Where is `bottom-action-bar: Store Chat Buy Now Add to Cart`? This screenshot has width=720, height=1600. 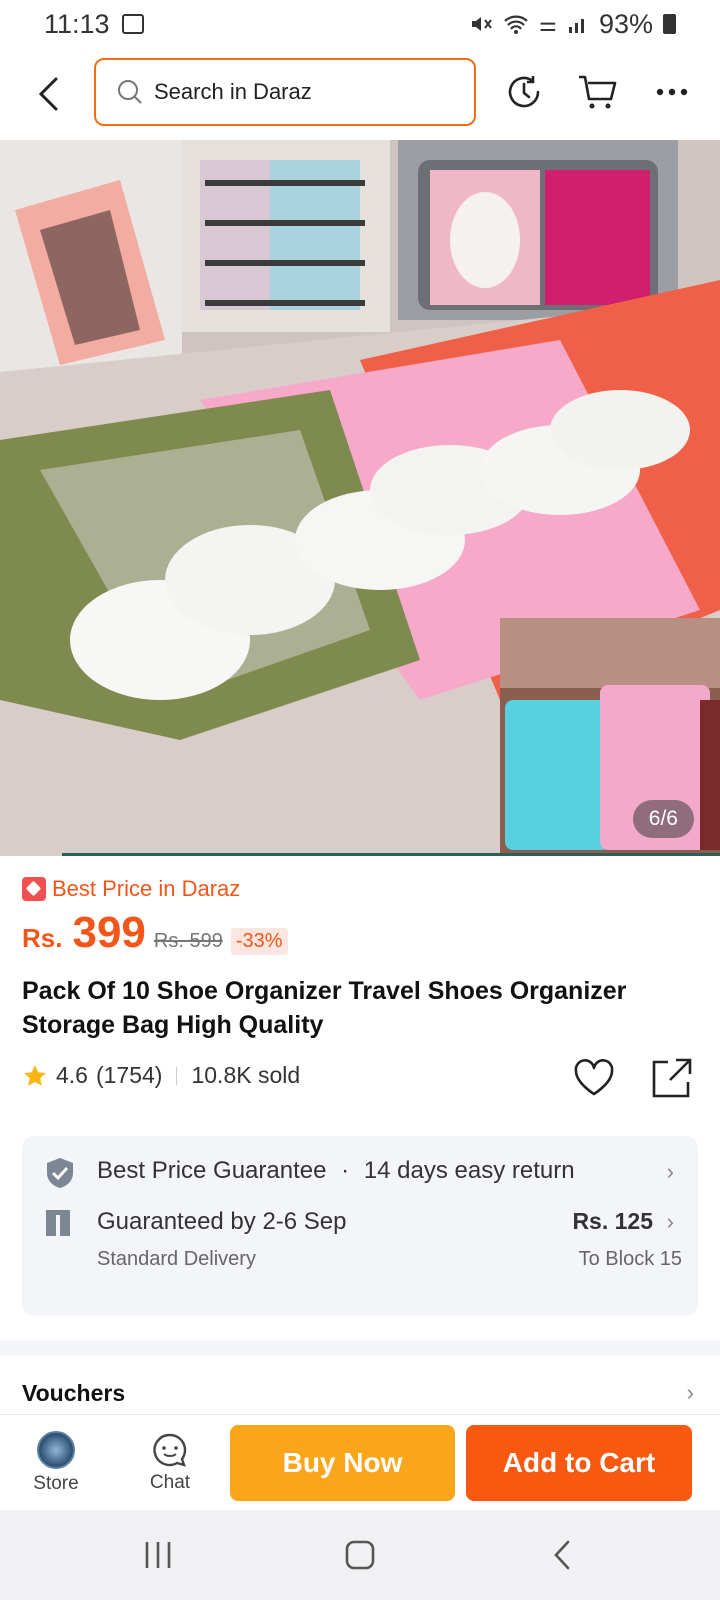 bottom-action-bar: Store Chat Buy Now Add to Cart is located at coordinates (360, 1462).